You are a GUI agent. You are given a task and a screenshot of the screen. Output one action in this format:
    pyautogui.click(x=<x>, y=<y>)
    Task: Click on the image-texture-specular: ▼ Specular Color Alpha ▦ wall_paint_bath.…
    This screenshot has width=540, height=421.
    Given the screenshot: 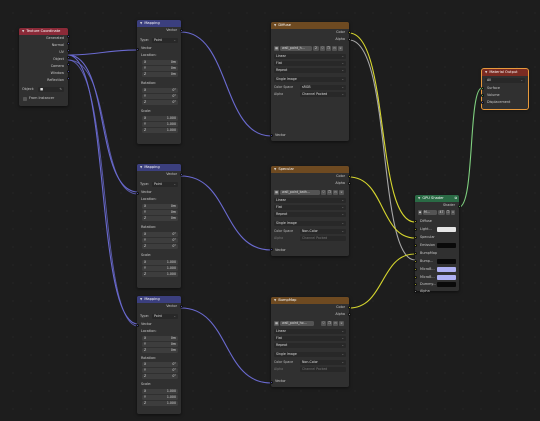 What is the action you would take?
    pyautogui.click(x=310, y=211)
    